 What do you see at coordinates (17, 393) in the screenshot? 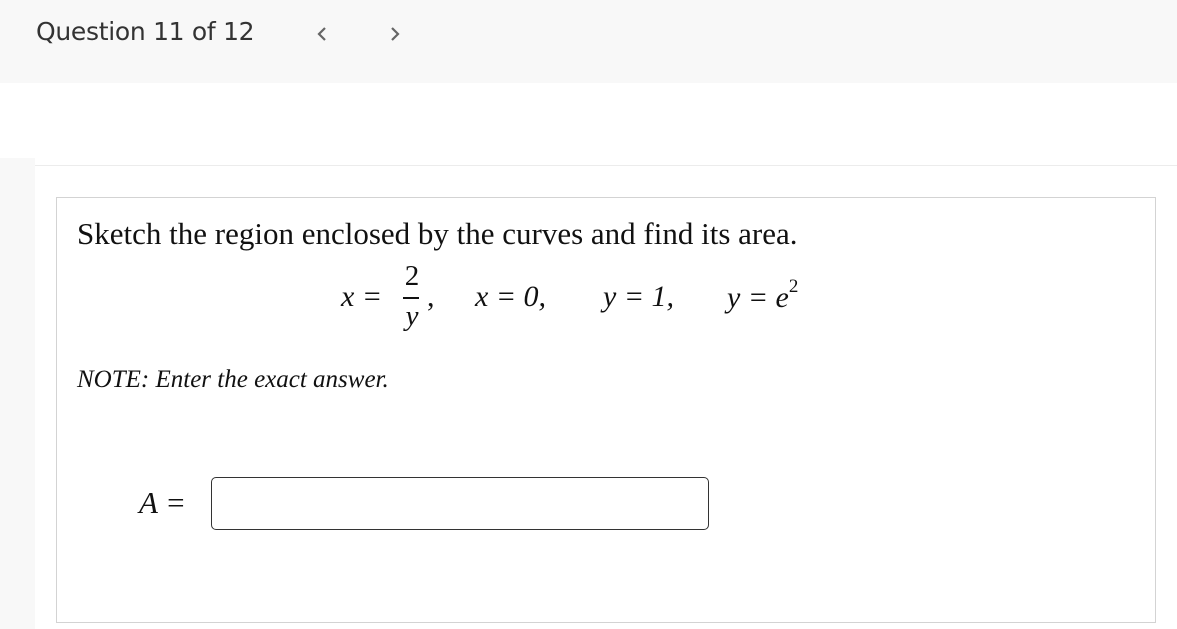
I see `left-sidebar-strip` at bounding box center [17, 393].